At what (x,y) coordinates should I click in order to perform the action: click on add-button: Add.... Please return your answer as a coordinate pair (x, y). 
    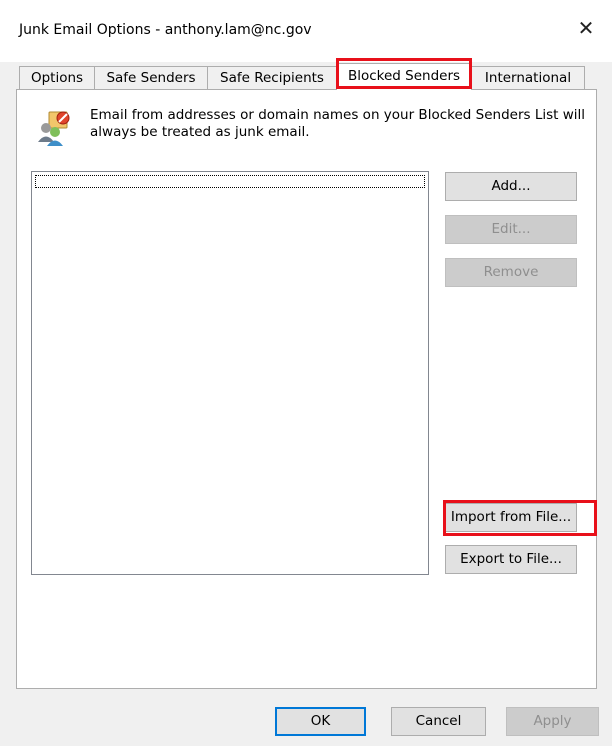
    Looking at the image, I should click on (511, 186).